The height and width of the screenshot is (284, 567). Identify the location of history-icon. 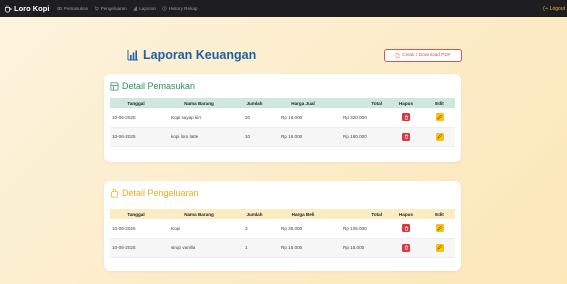
(164, 8).